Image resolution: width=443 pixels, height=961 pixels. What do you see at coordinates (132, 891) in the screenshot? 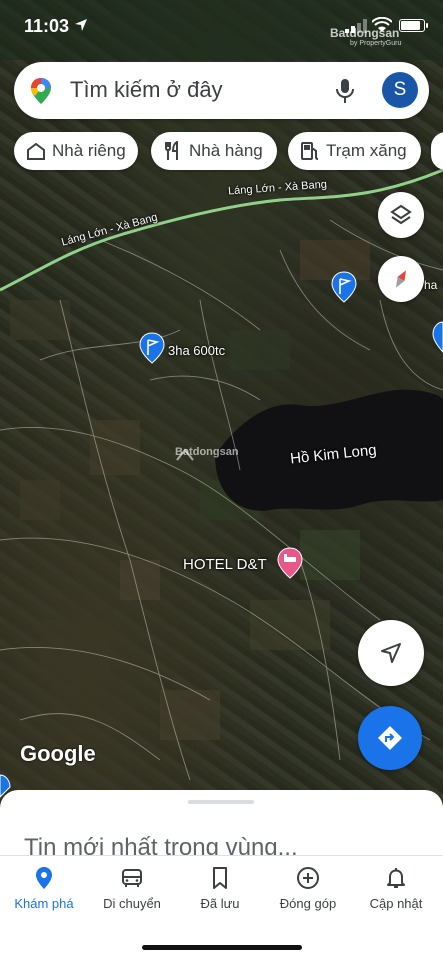
I see `nav-commute: Di chuyển` at bounding box center [132, 891].